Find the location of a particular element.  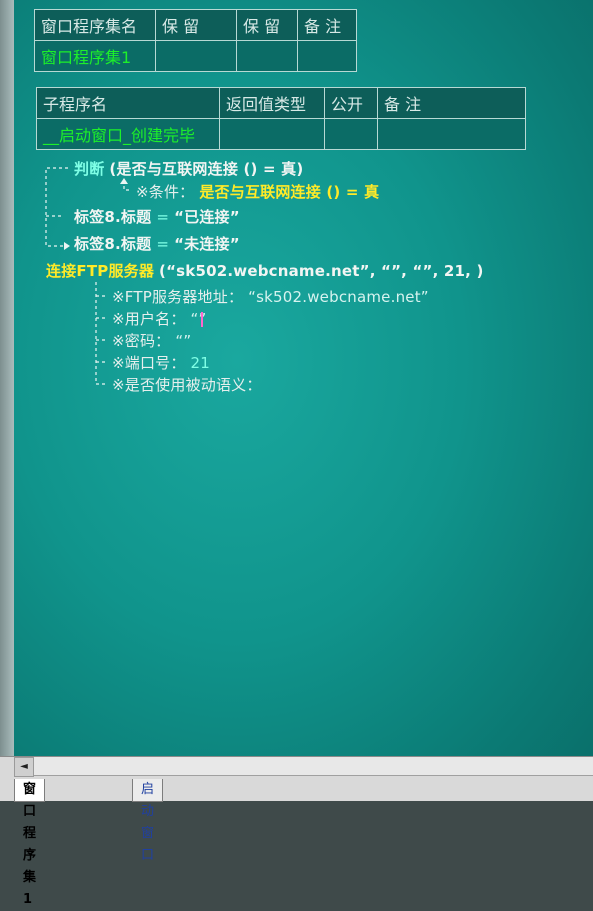

param-ftp-server: ※FTP服务器地址： “sk502.webcname.net” is located at coordinates (270, 296).